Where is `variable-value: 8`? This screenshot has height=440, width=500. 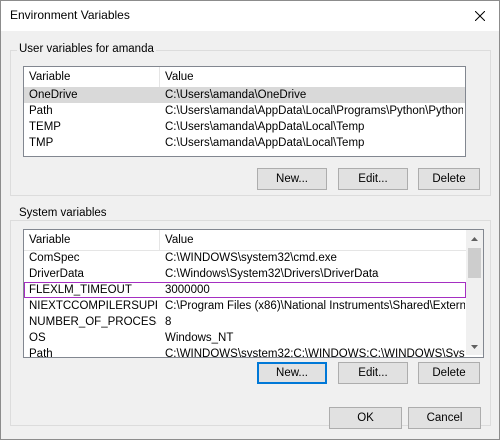 variable-value: 8 is located at coordinates (168, 322).